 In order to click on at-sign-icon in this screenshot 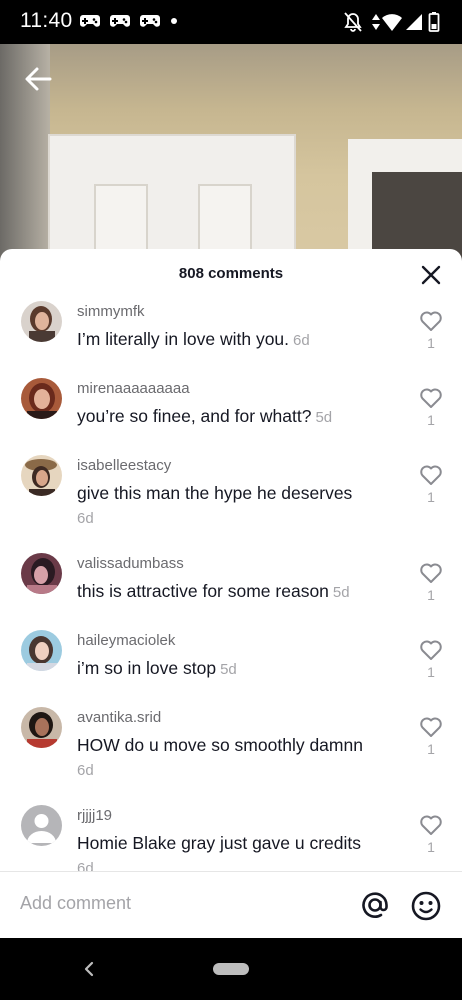, I will do `click(375, 905)`.